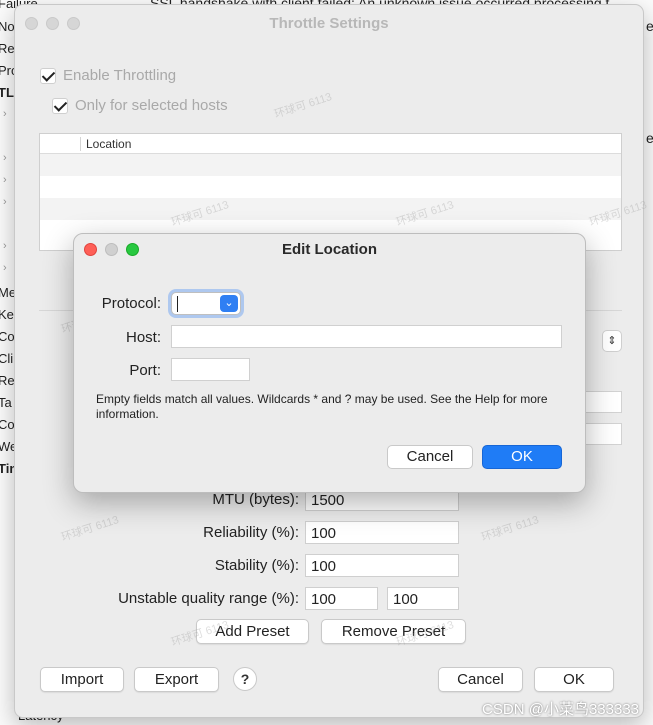 This screenshot has width=653, height=725. I want to click on unstable-range-label: Unstable quality range (%):, so click(208, 598).